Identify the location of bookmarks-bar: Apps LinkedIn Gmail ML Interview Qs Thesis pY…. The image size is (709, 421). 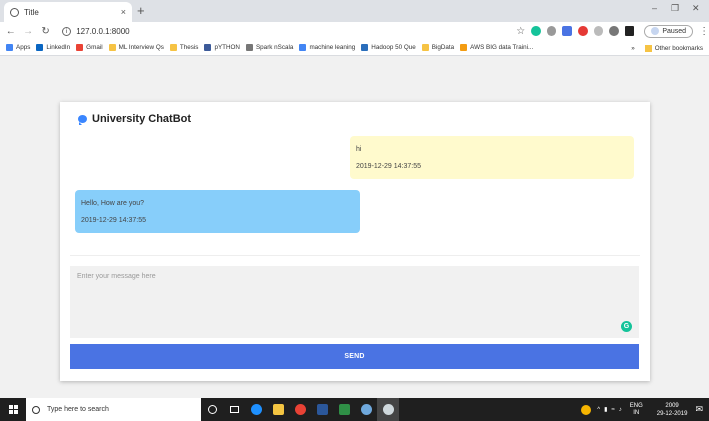
(354, 48).